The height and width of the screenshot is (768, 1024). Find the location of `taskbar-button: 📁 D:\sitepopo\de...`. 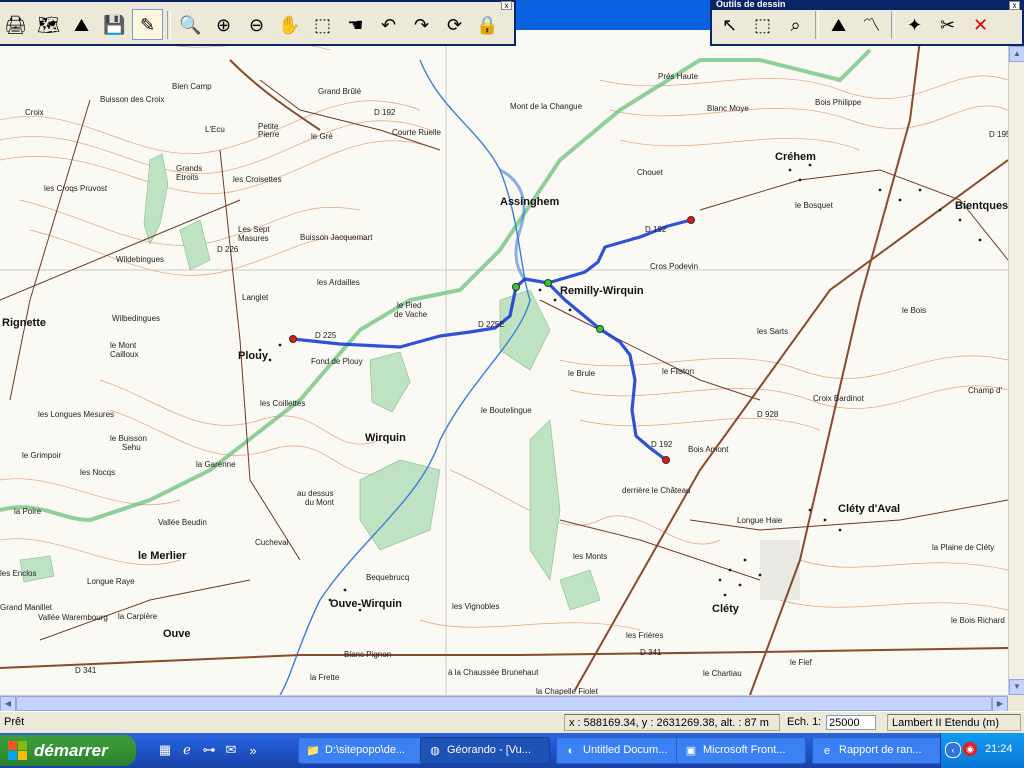

taskbar-button: 📁 D:\sitepopo\de... is located at coordinates (363, 750).